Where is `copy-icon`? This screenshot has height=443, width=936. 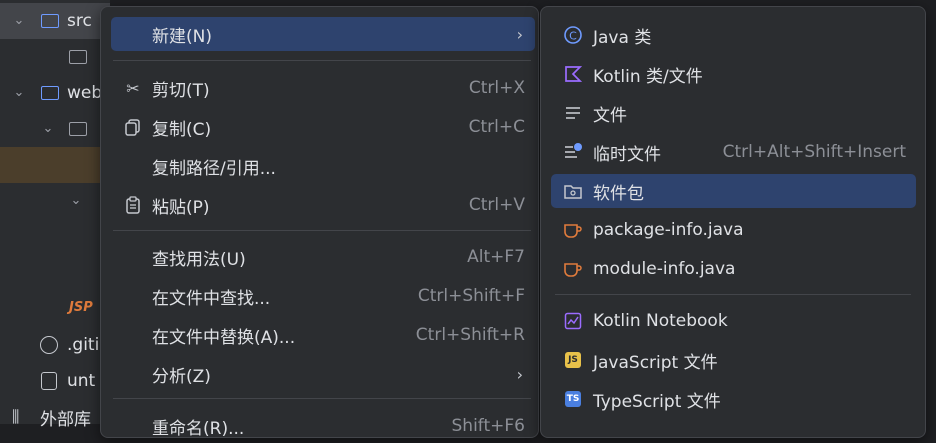 copy-icon is located at coordinates (133, 127).